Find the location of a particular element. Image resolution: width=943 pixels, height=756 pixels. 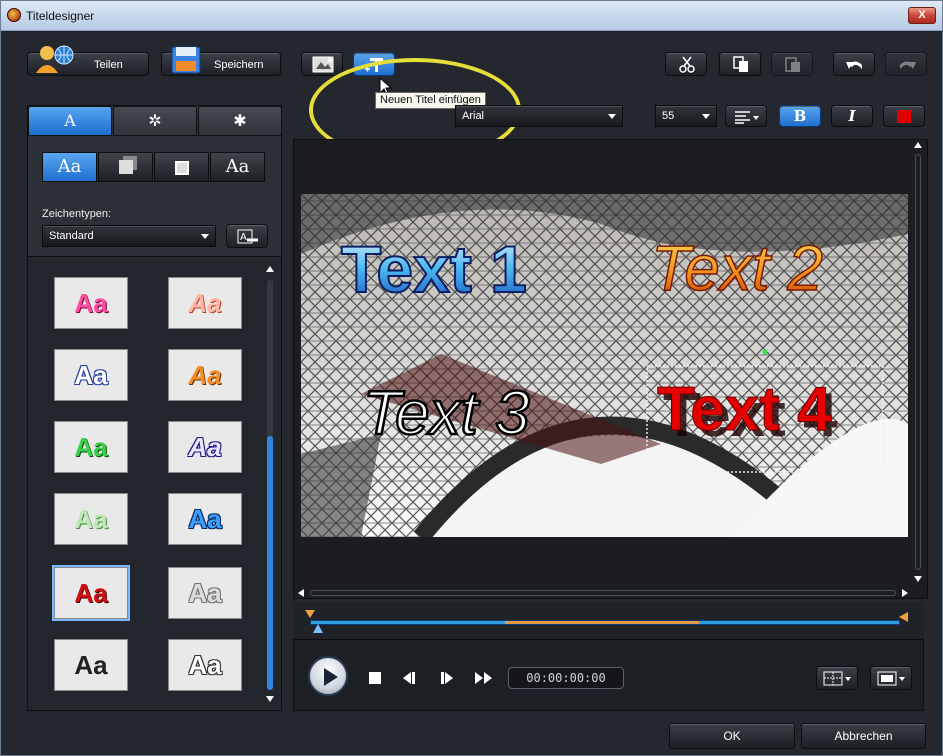

preview-hscrollbar is located at coordinates (603, 593).